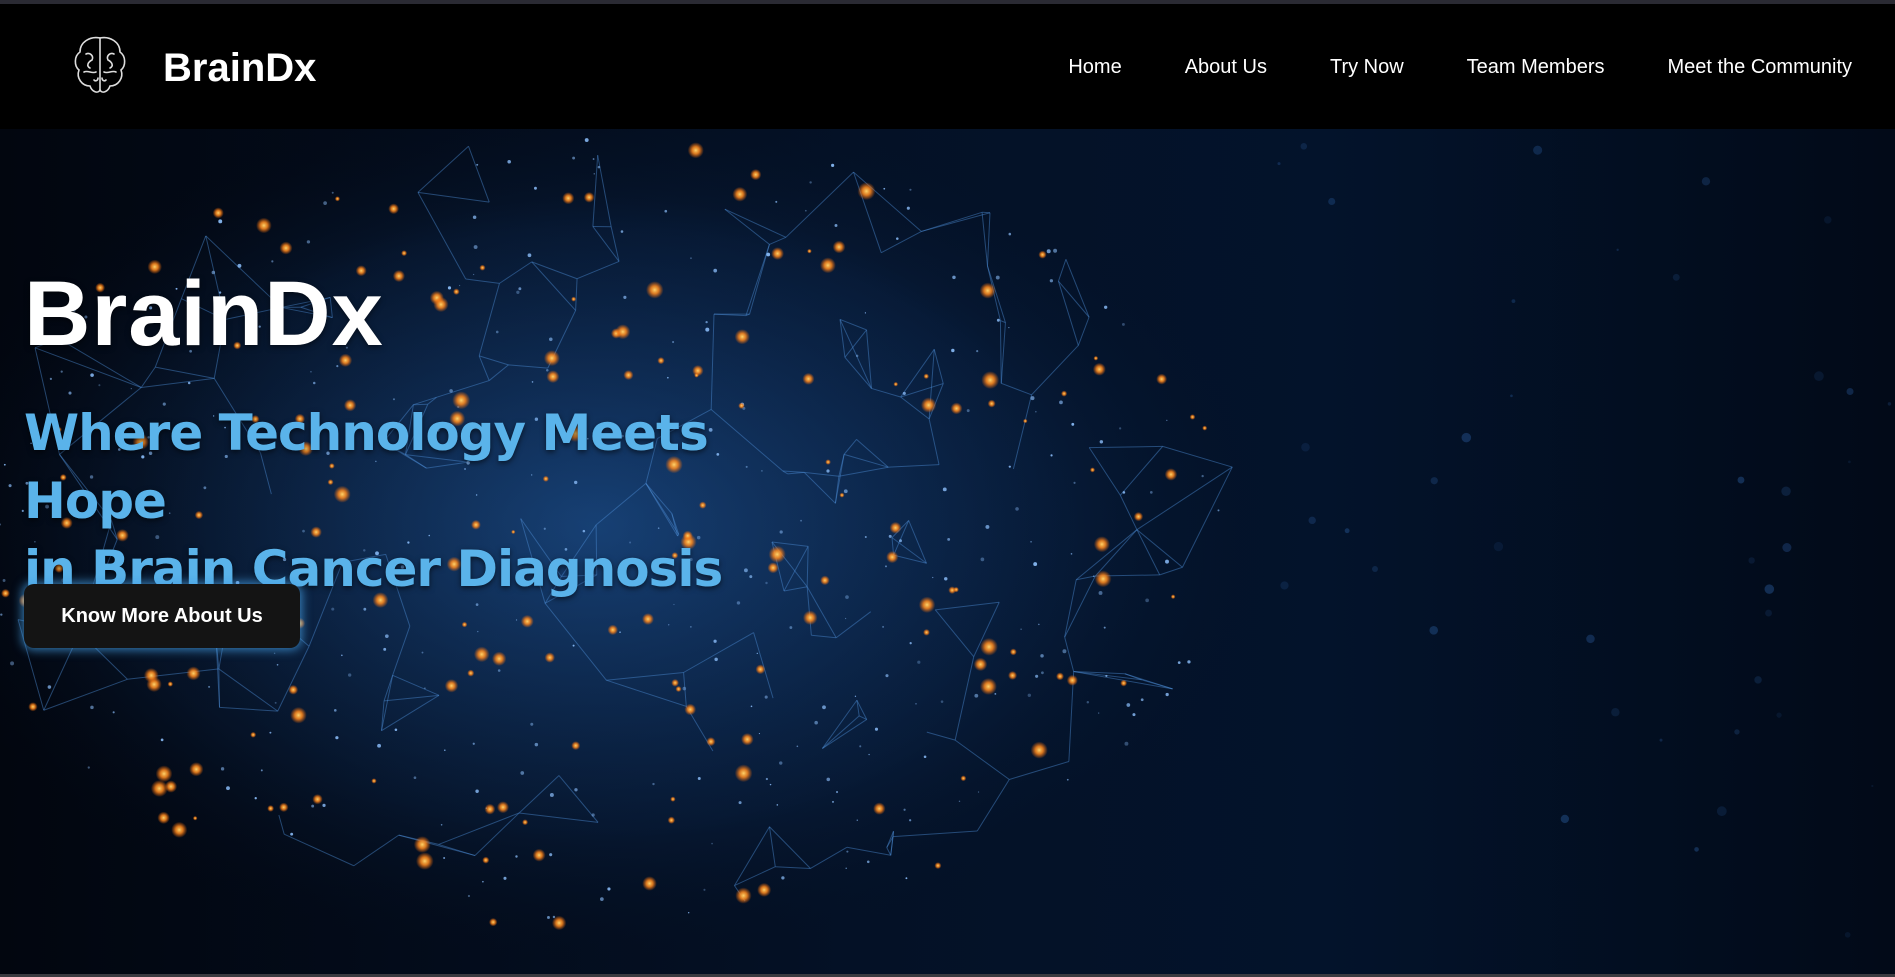  I want to click on nav-try-now: Try Now, so click(1367, 67).